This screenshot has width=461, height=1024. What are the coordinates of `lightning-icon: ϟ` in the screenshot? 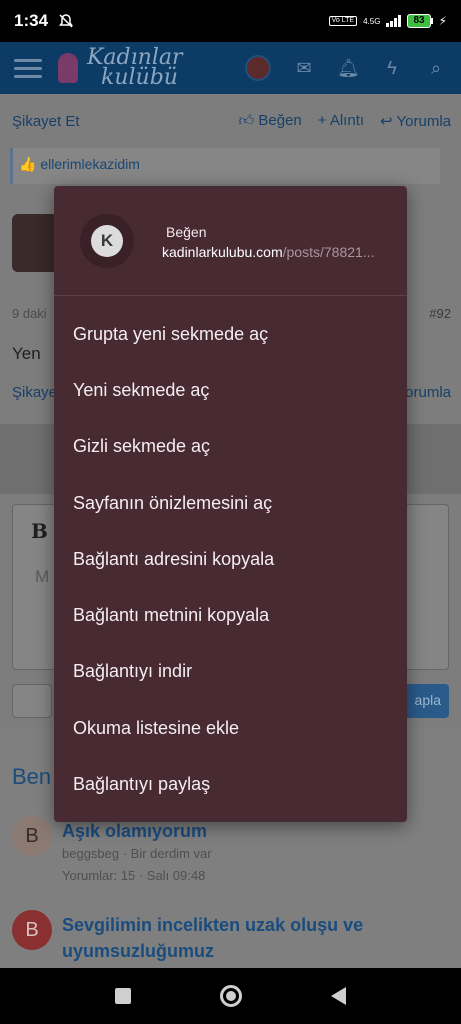 It's located at (392, 68).